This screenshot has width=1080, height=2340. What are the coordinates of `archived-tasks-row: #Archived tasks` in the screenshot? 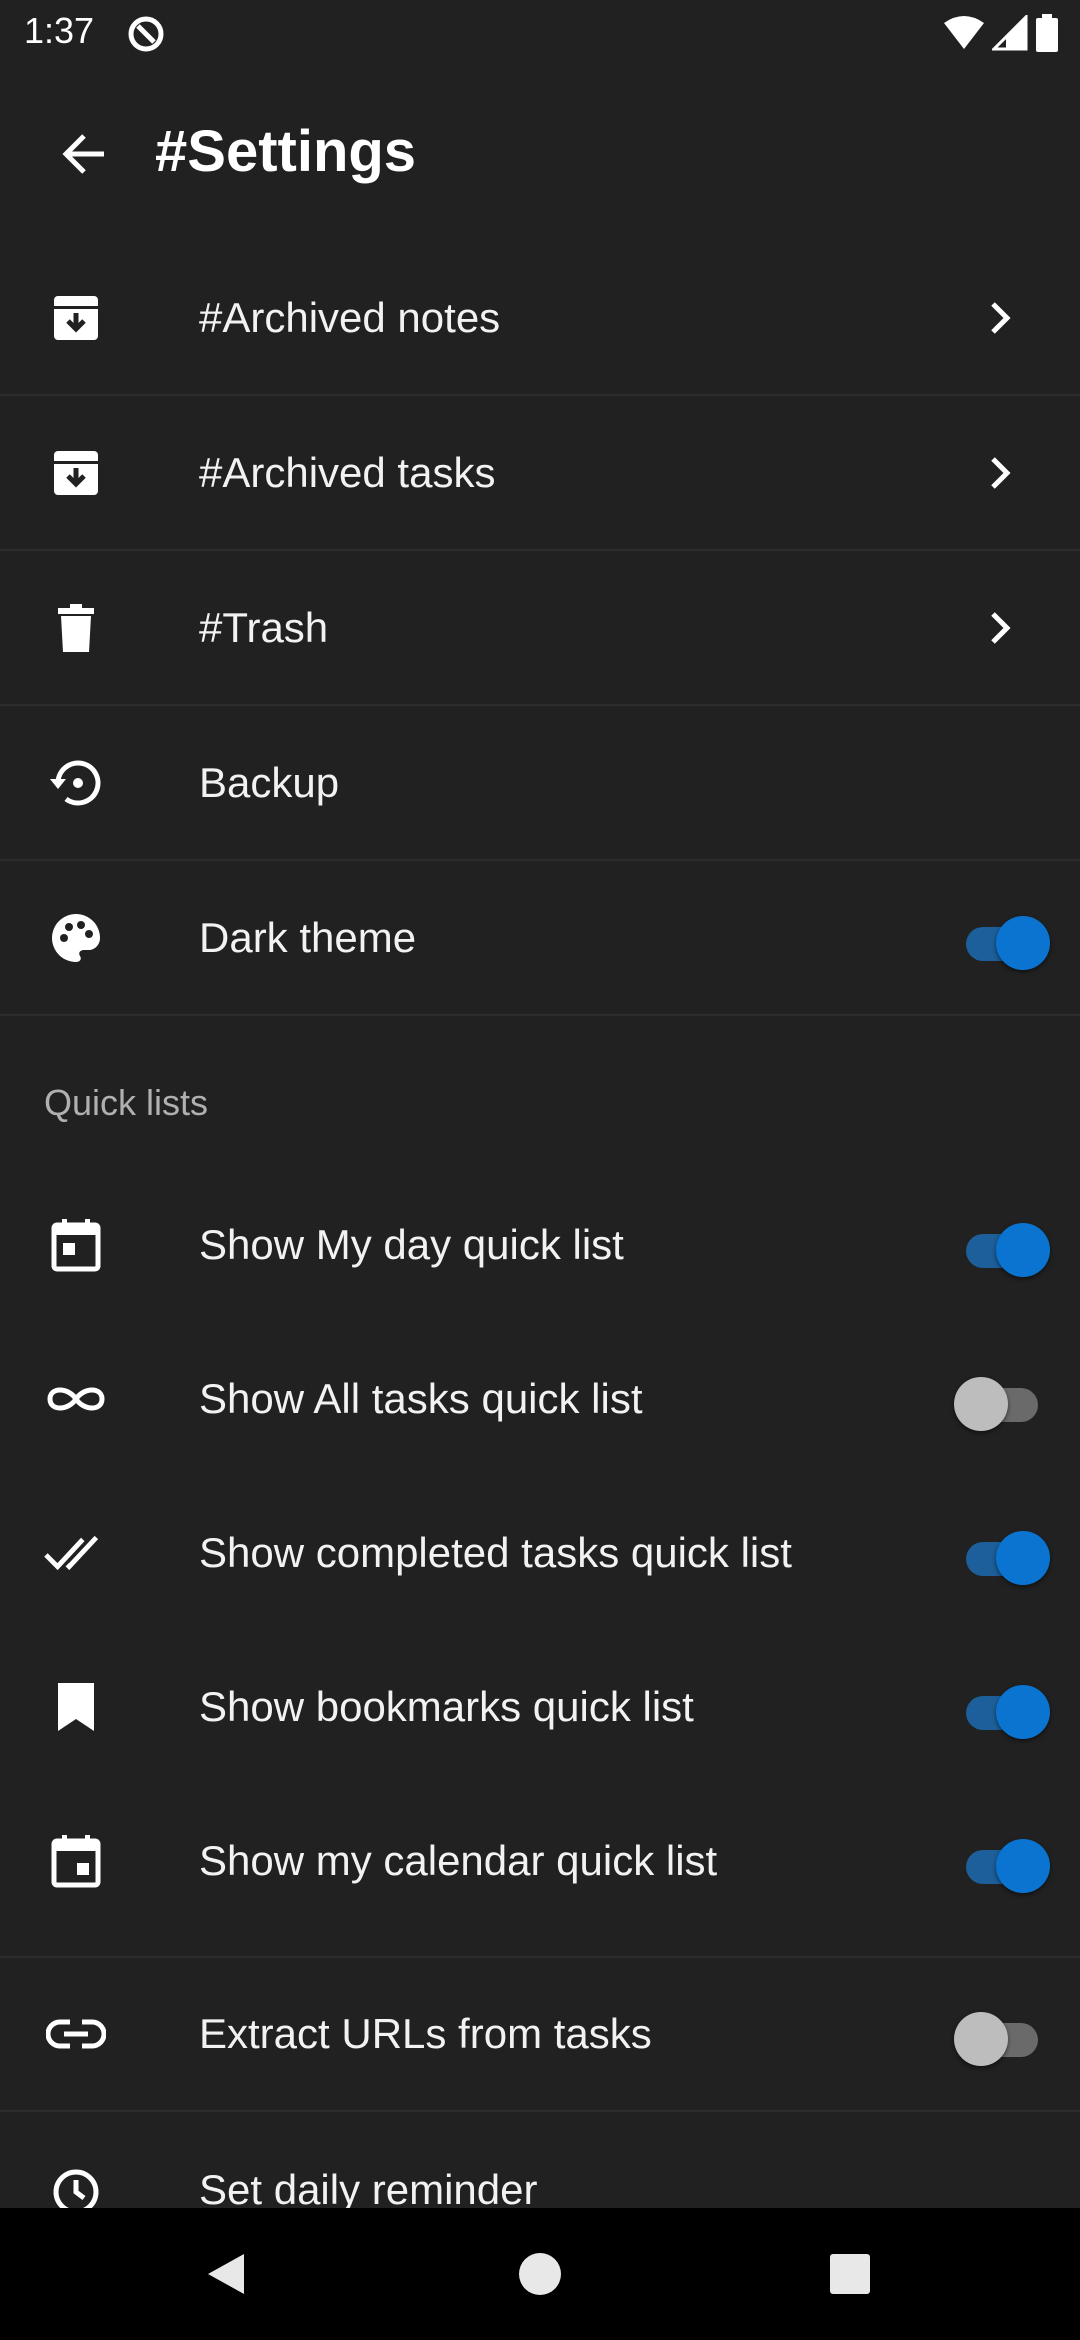 It's located at (540, 474).